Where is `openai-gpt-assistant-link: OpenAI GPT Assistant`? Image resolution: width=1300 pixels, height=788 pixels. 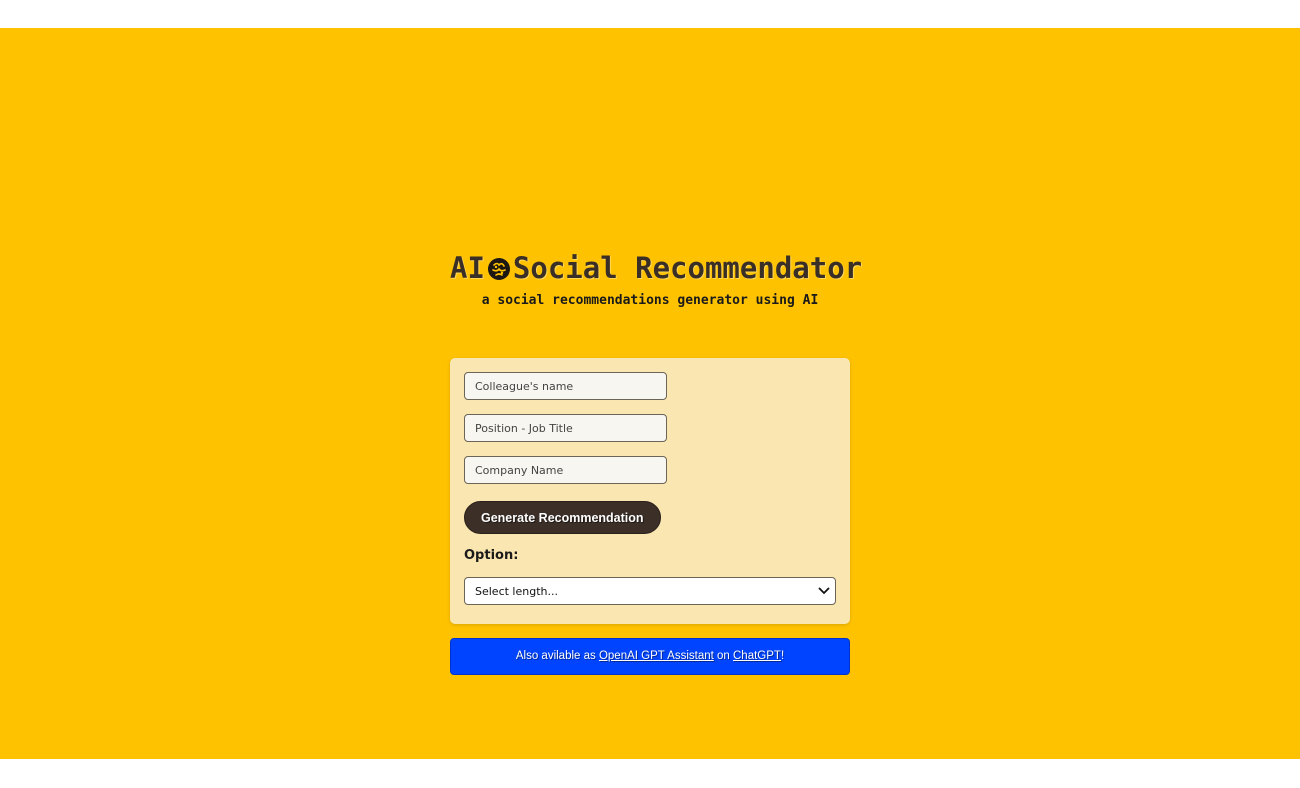 openai-gpt-assistant-link: OpenAI GPT Assistant is located at coordinates (656, 656).